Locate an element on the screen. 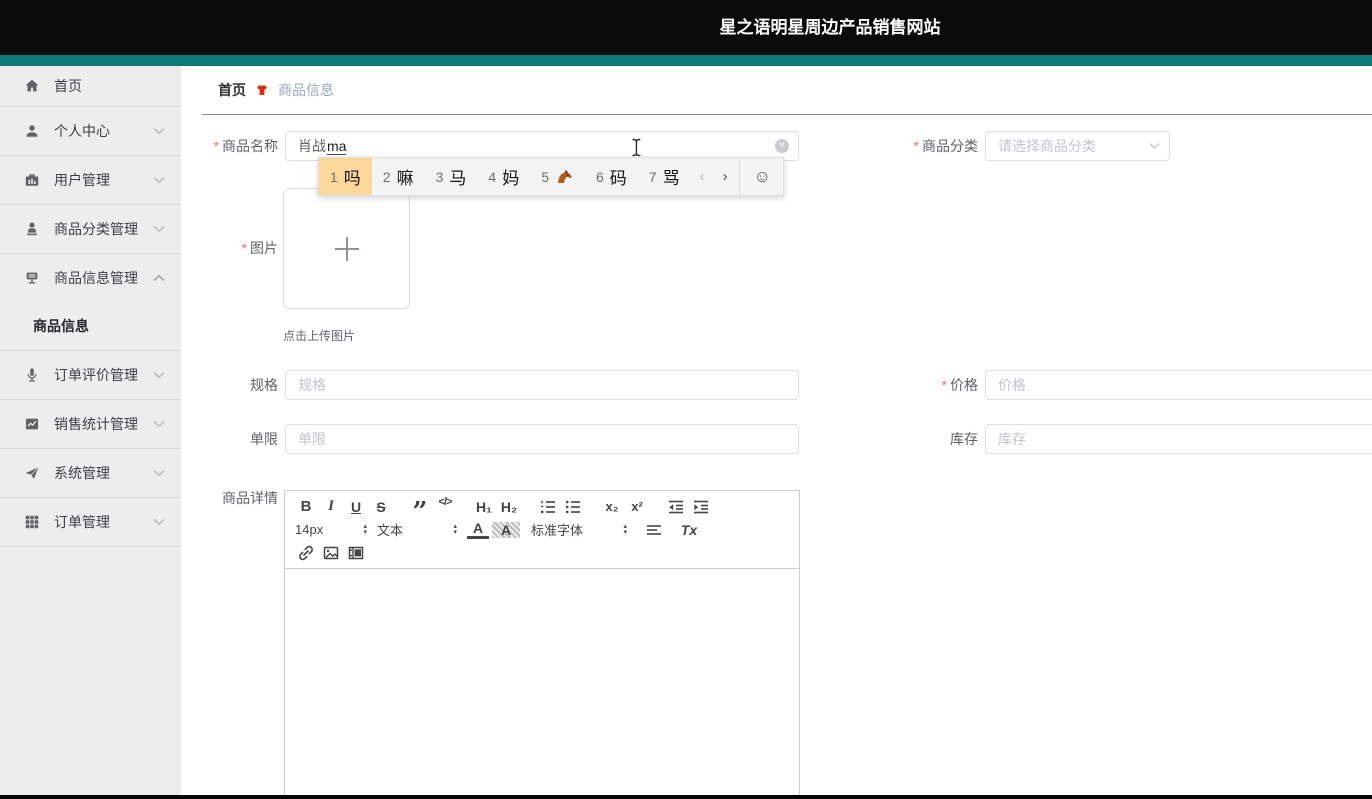 Image resolution: width=1372 pixels, height=799 pixels. category-placeholder: 请选择商品分类 is located at coordinates (1047, 146).